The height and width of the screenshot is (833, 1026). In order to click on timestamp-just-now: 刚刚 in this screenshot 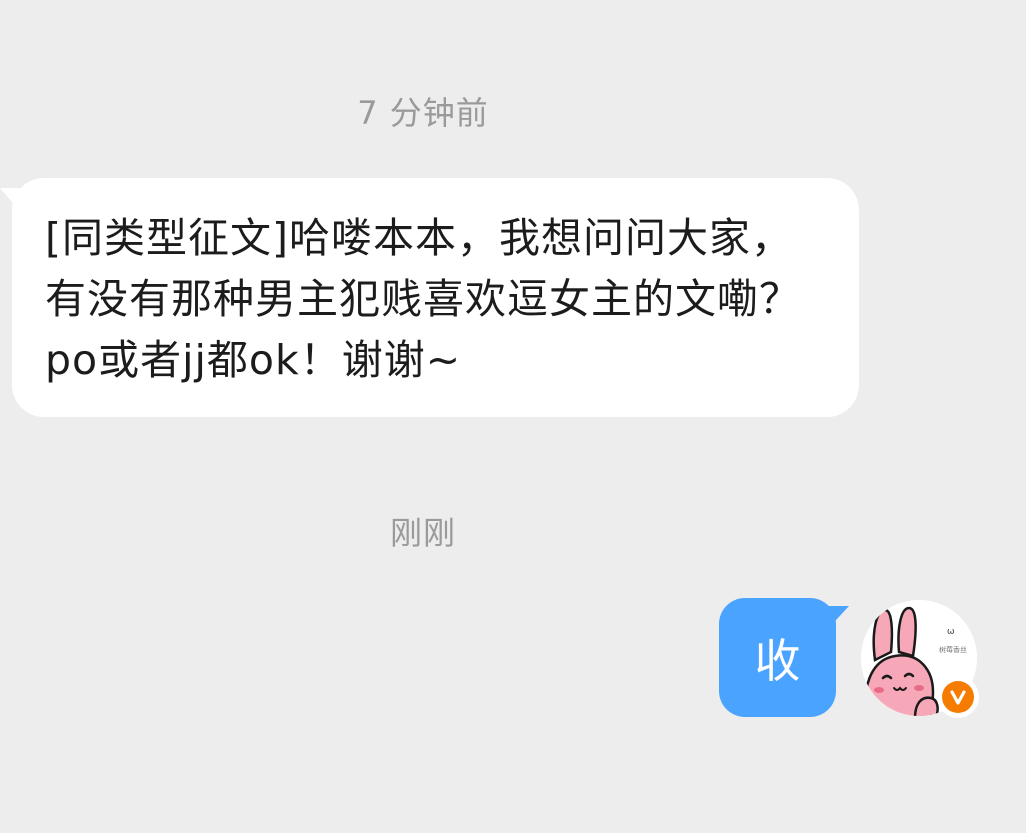, I will do `click(422, 533)`.